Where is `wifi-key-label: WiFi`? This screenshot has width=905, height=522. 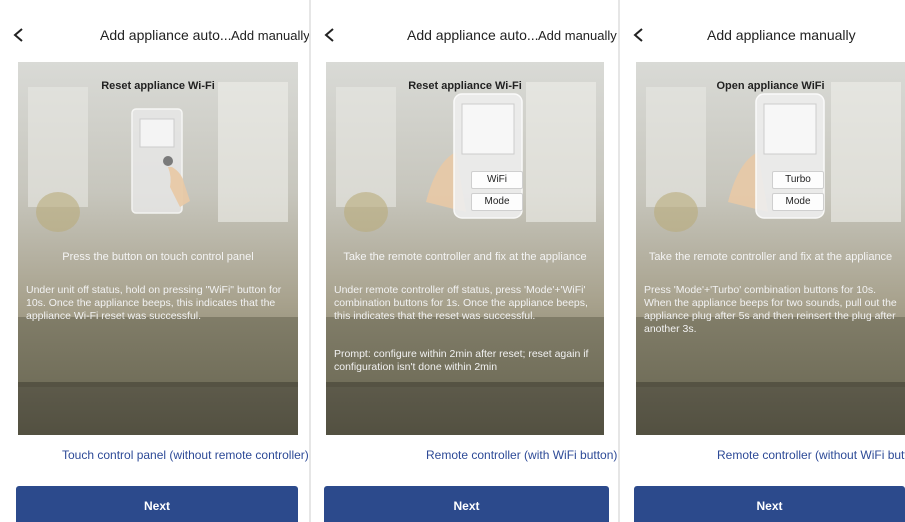 wifi-key-label: WiFi is located at coordinates (497, 180).